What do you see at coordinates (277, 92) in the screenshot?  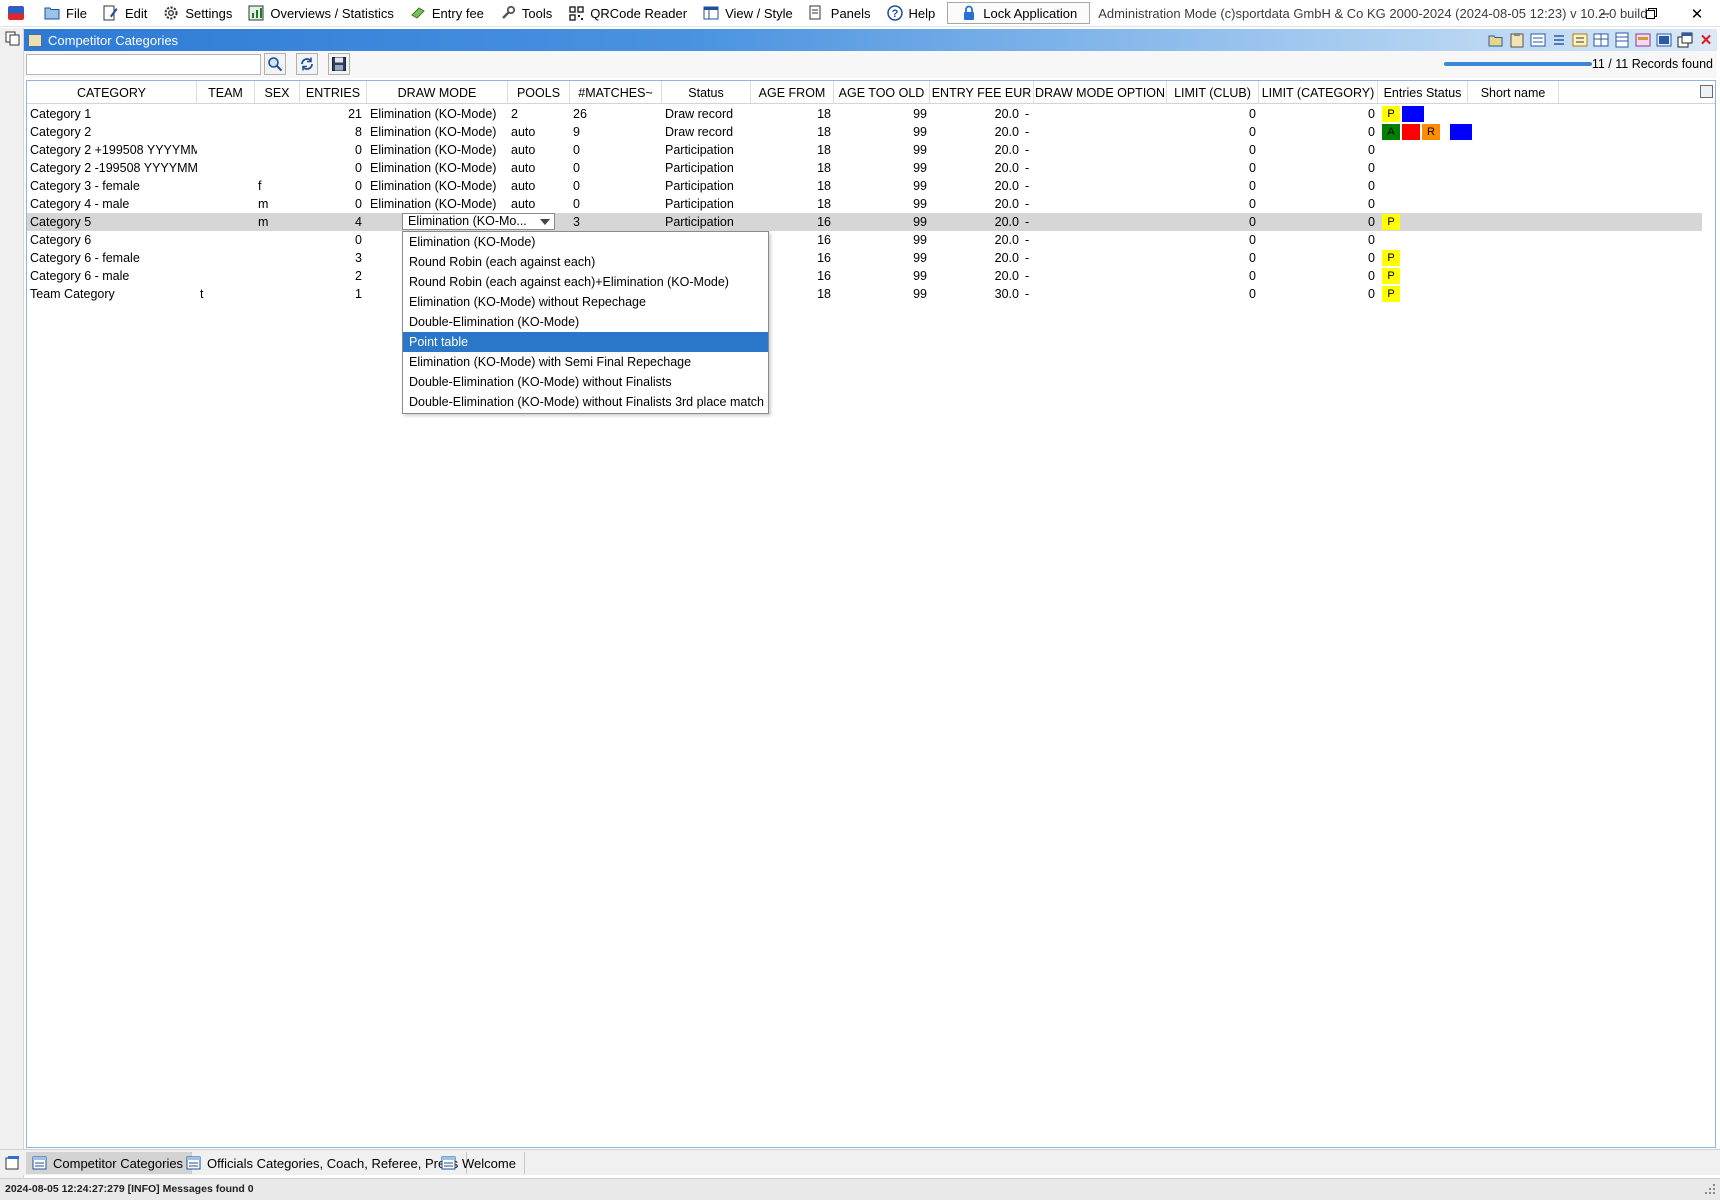 I see `column-header-sex: SEX` at bounding box center [277, 92].